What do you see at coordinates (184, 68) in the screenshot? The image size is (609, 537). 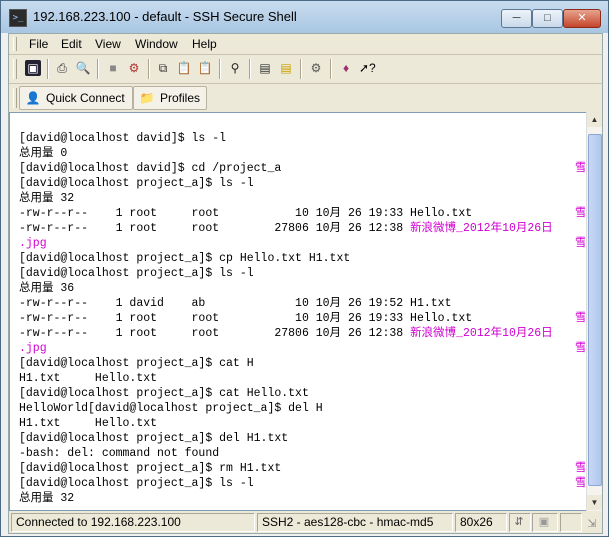 I see `paste-icon: 📋` at bounding box center [184, 68].